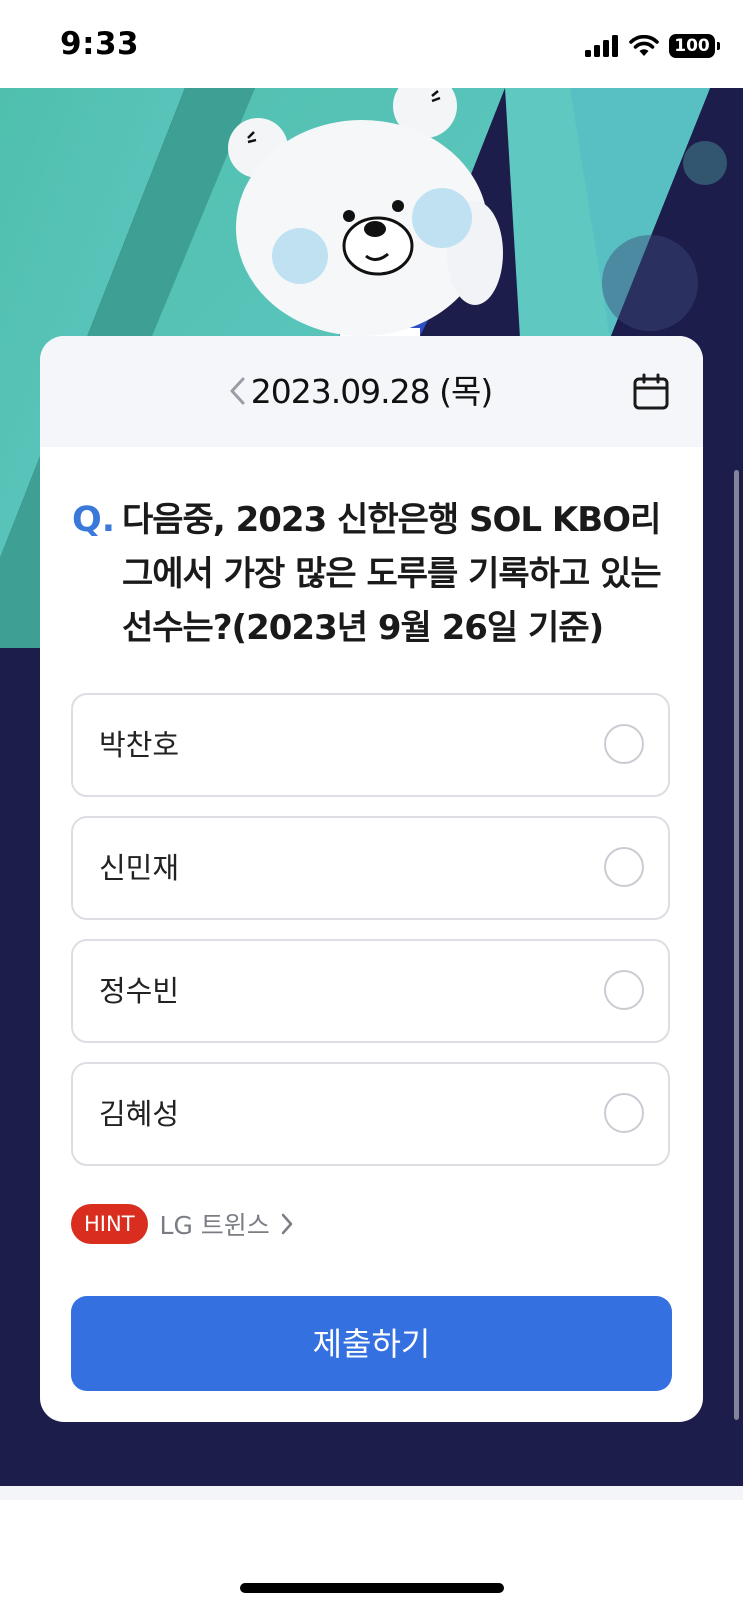 The height and width of the screenshot is (1609, 743). What do you see at coordinates (372, 1588) in the screenshot?
I see `home-indicator` at bounding box center [372, 1588].